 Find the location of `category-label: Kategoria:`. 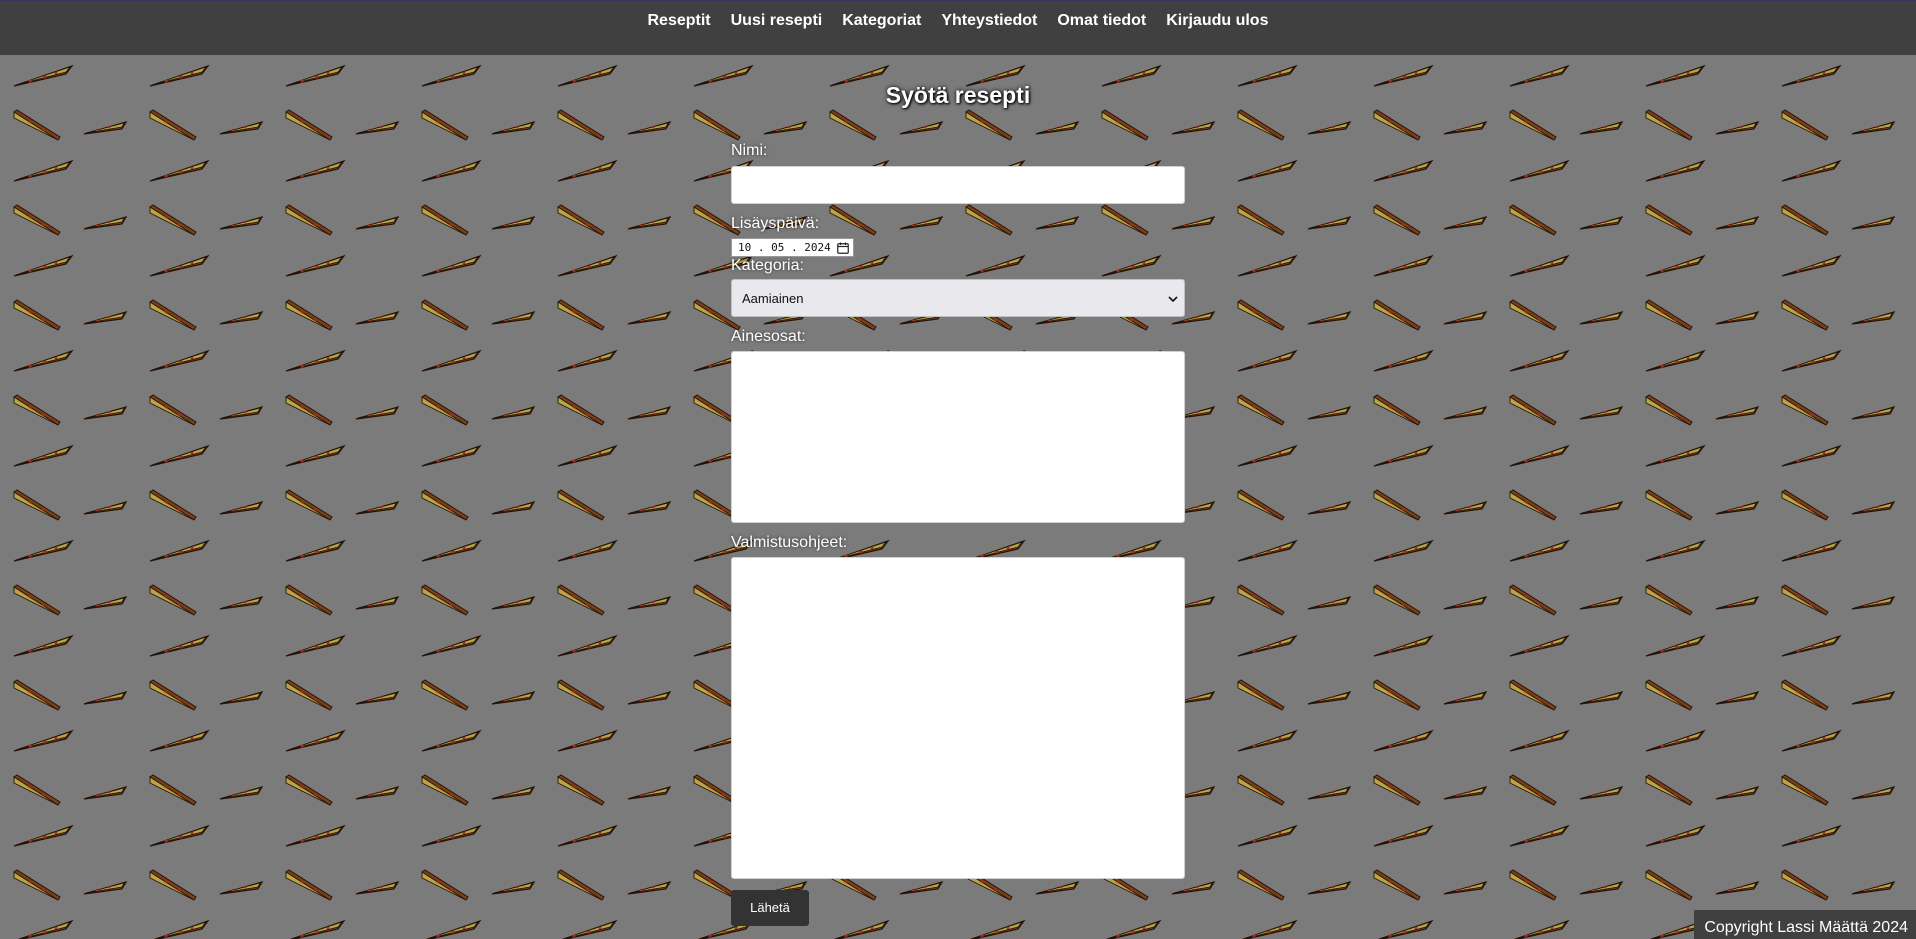

category-label: Kategoria: is located at coordinates (767, 265).